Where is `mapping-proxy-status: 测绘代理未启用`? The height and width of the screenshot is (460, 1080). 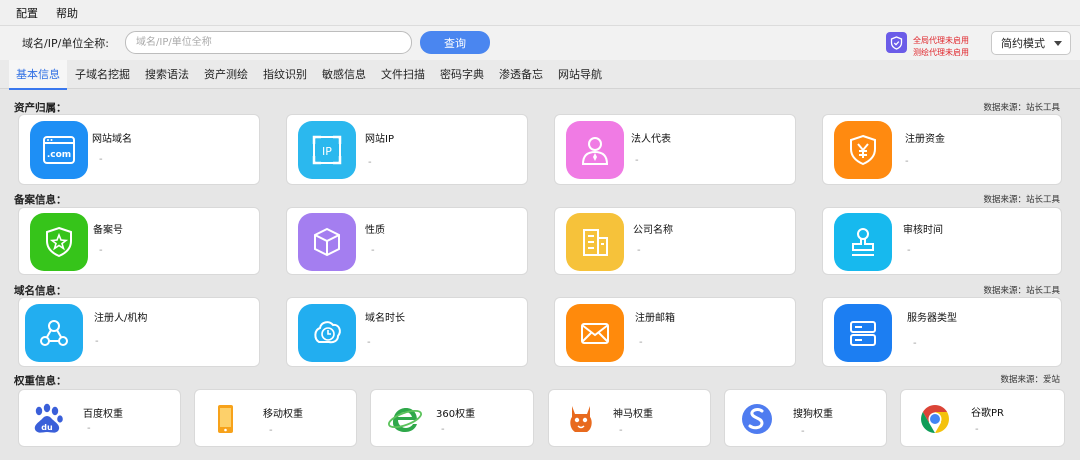
mapping-proxy-status: 测绘代理未启用 is located at coordinates (941, 52).